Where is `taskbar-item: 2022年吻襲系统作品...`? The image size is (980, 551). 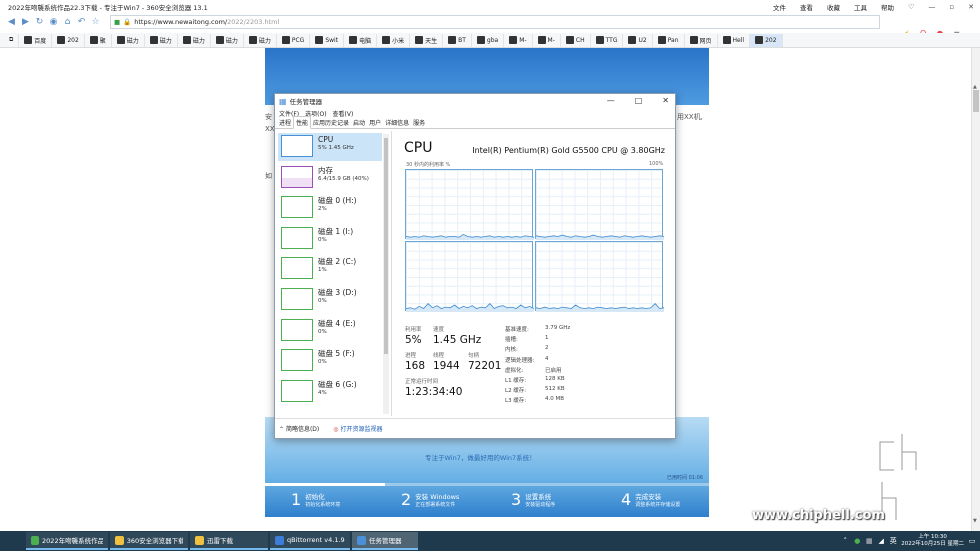
taskbar-item: 2022年吻襲系统作品... is located at coordinates (67, 541).